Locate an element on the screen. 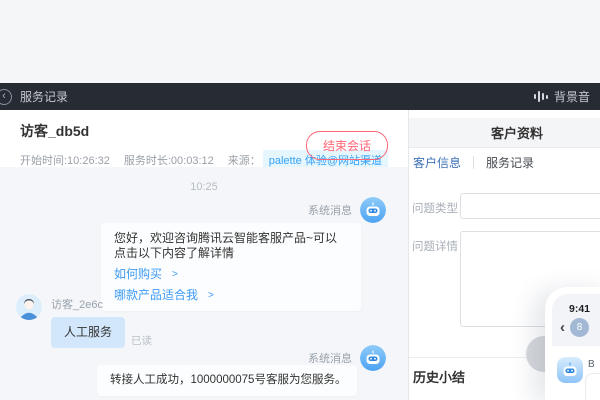 This screenshot has width=600, height=400. background-audio-control: 背景音 is located at coordinates (561, 96).